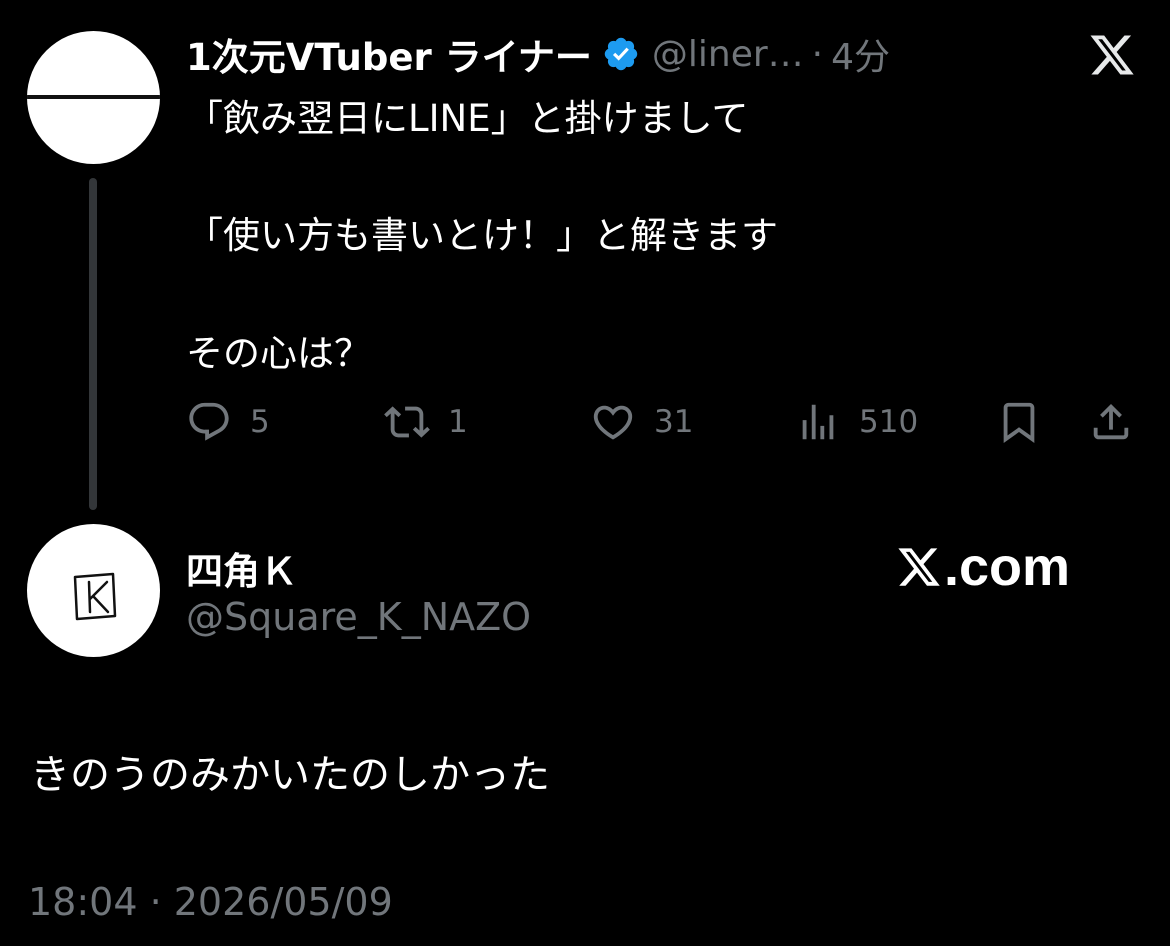 This screenshot has width=1170, height=946. I want to click on retweet-button: 1, so click(426, 422).